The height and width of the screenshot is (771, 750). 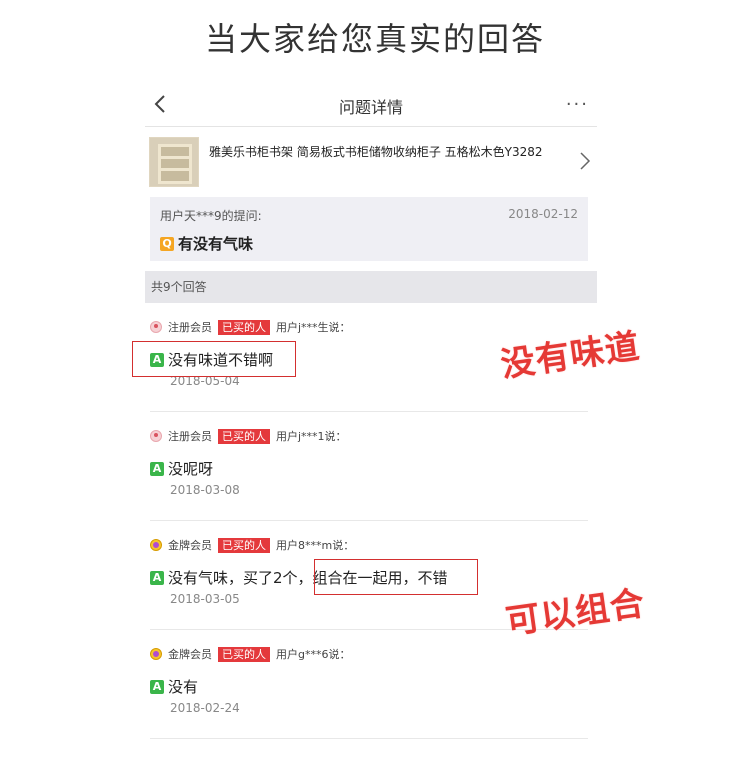 I want to click on list-item: 金牌会员 已买的人 用户g***6说： A 没有 2018-02-24, so click(x=369, y=684).